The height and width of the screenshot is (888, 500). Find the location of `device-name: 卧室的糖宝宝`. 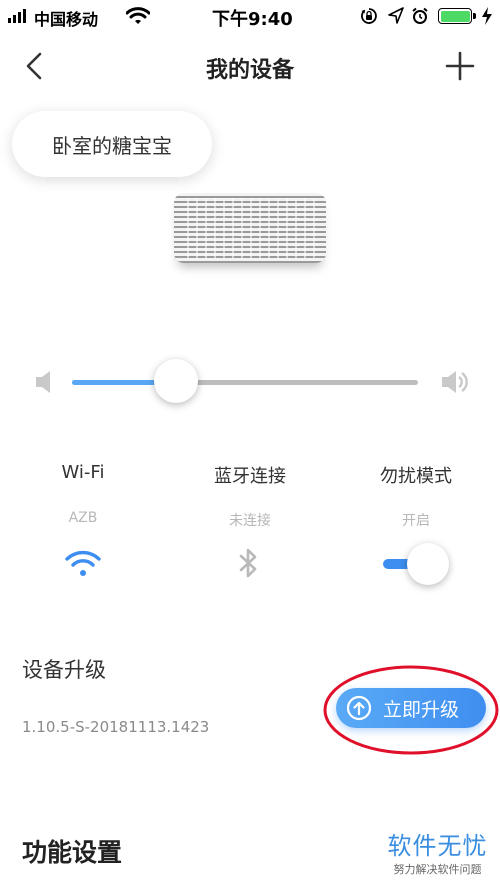

device-name: 卧室的糖宝宝 is located at coordinates (112, 145).